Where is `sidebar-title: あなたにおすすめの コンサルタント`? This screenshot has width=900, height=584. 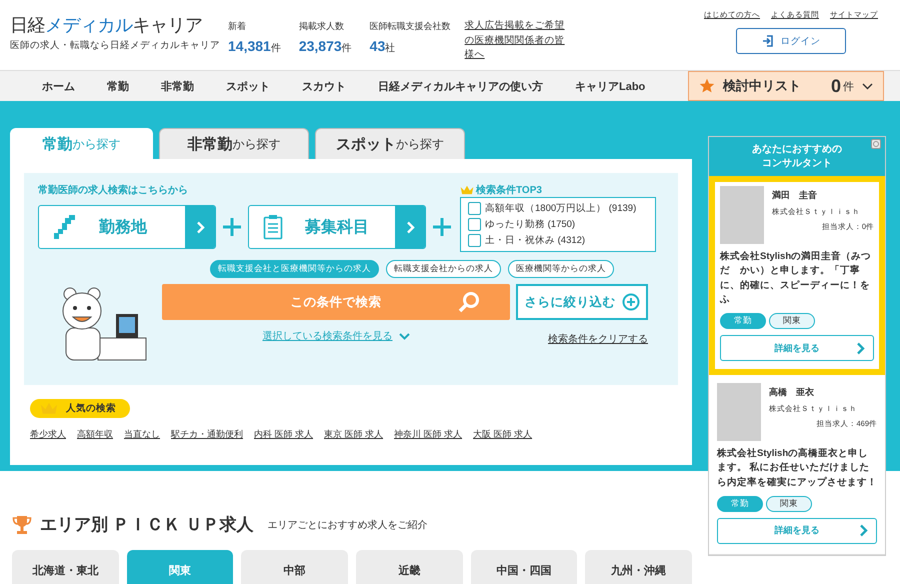 sidebar-title: あなたにおすすめの コンサルタント is located at coordinates (797, 156).